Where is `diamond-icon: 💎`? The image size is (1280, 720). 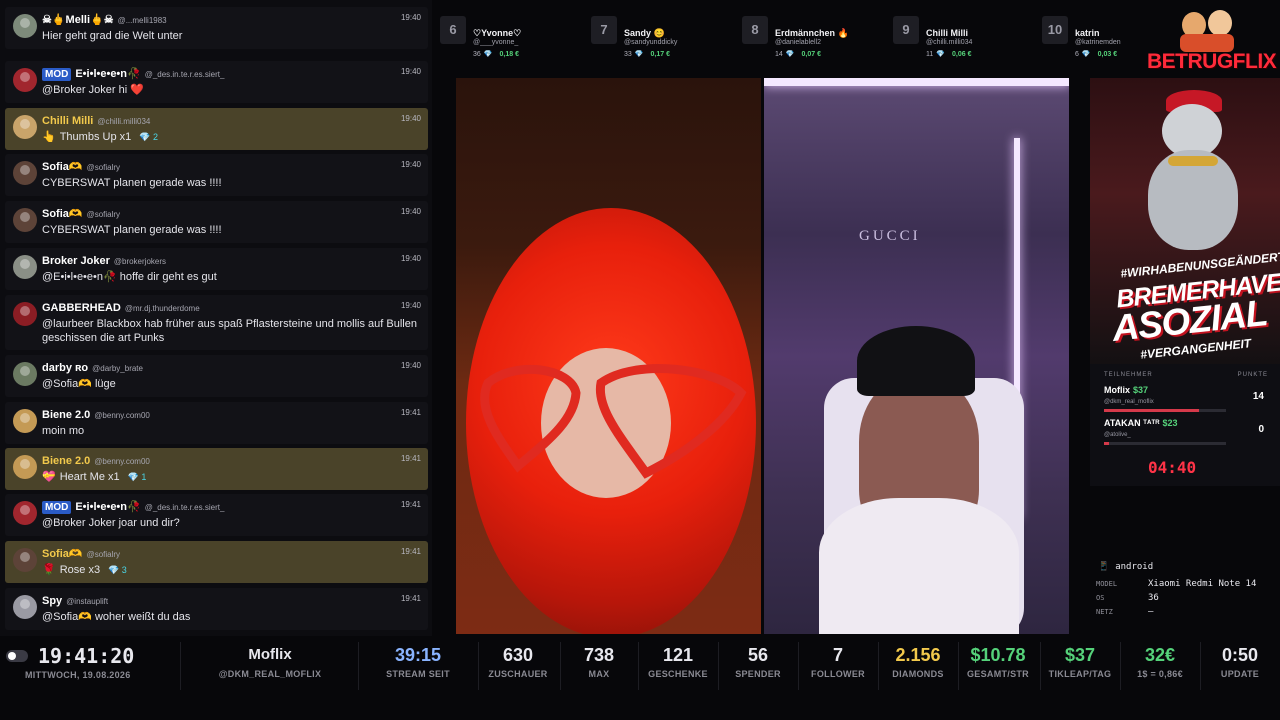
diamond-icon: 💎 is located at coordinates (790, 54).